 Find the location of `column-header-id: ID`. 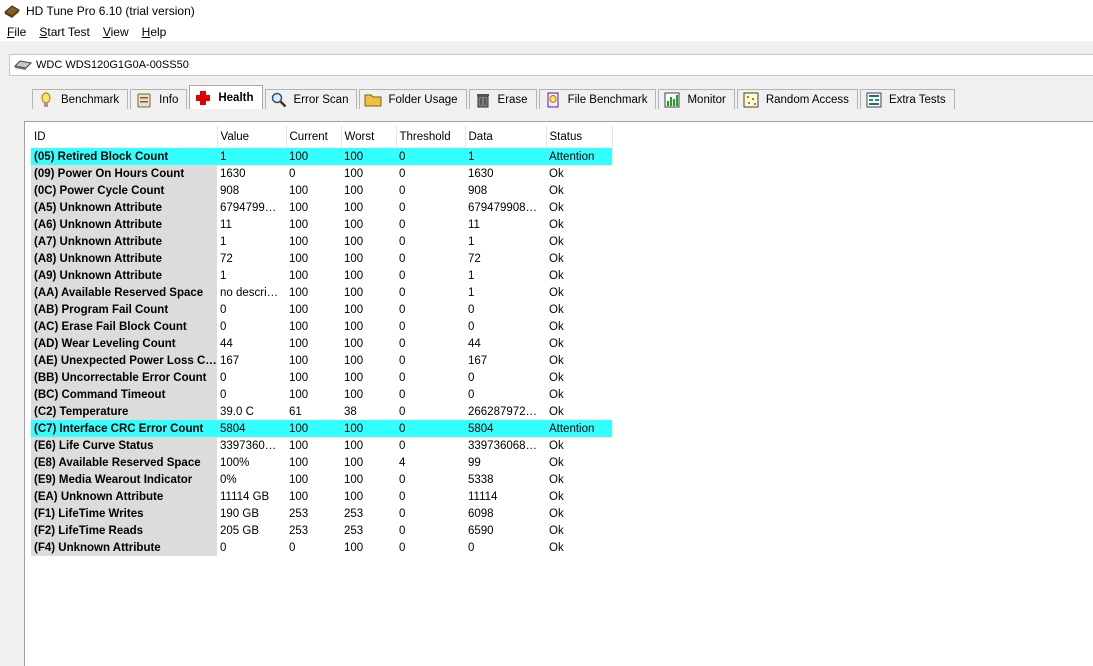

column-header-id: ID is located at coordinates (124, 137).